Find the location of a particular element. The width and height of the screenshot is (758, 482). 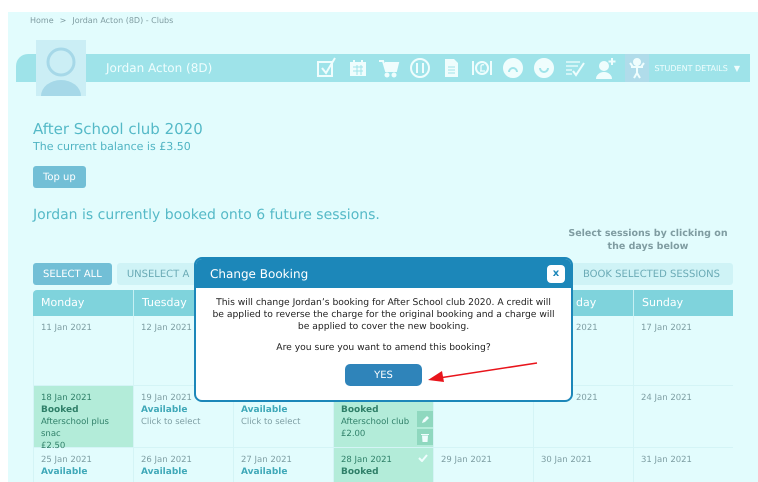

session-price: £2.00 is located at coordinates (353, 434).